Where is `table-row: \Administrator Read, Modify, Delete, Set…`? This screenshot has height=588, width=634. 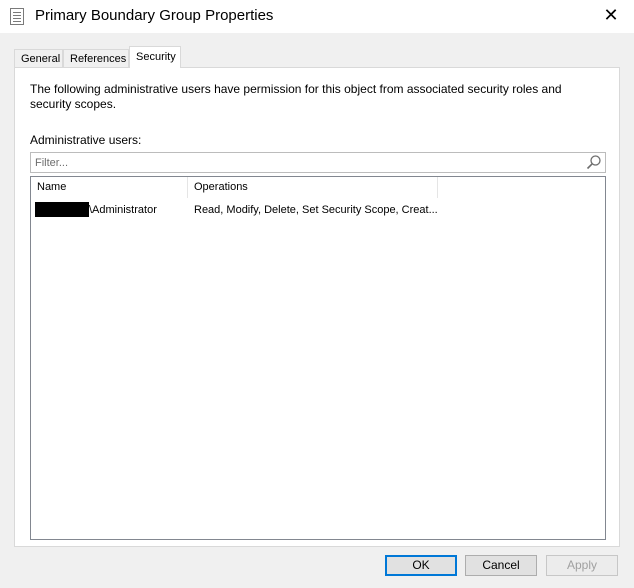
table-row: \Administrator Read, Modify, Delete, Set… is located at coordinates (318, 210).